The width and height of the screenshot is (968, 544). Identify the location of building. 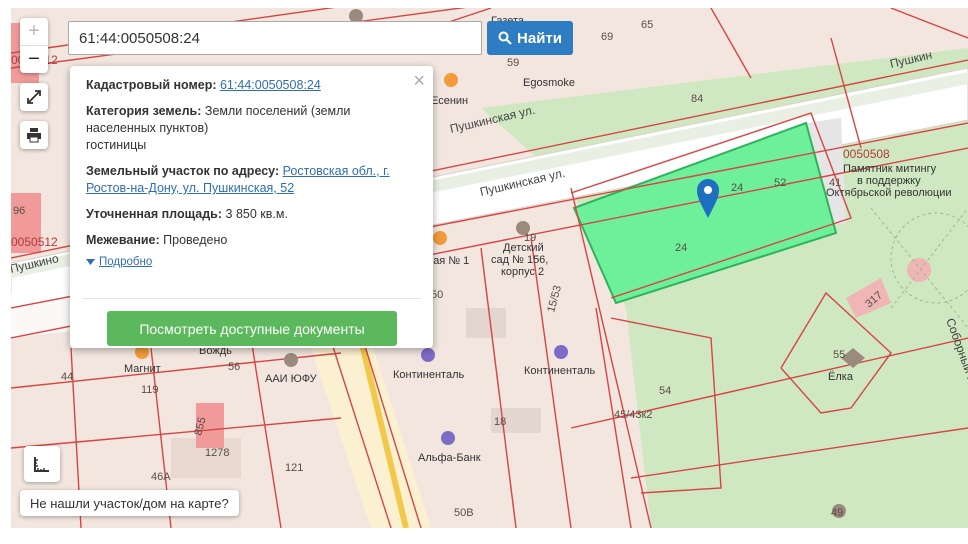
(486, 323).